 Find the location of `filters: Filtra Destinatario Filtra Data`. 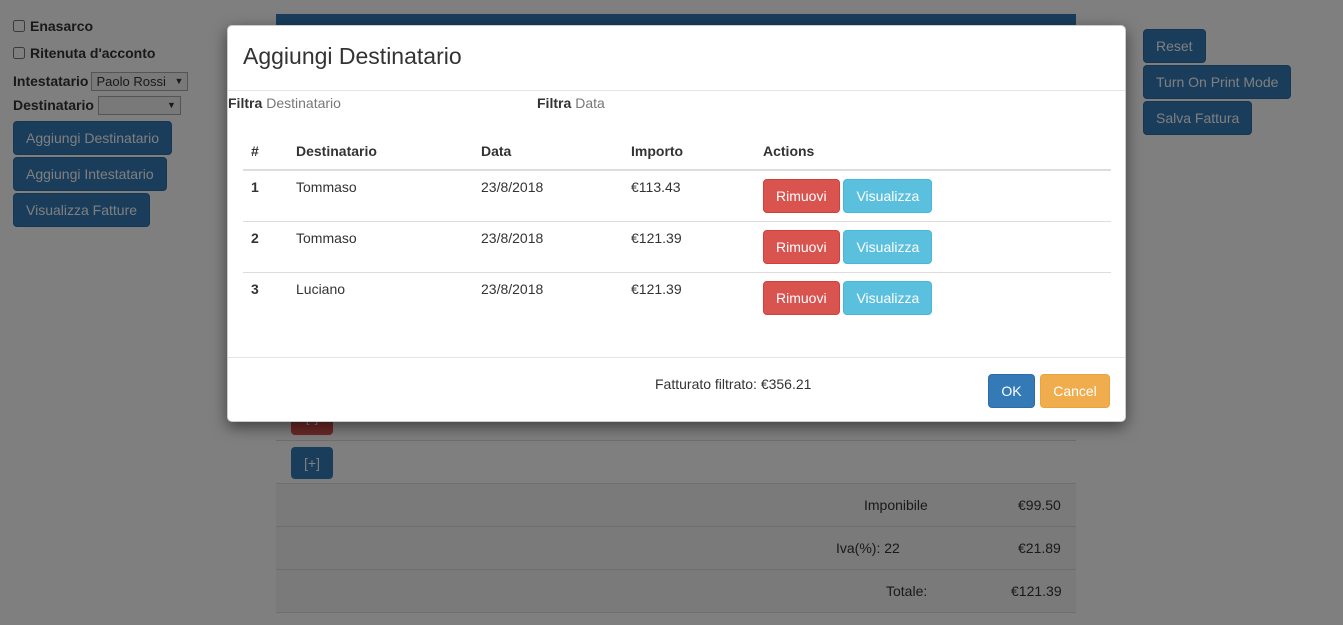

filters: Filtra Destinatario Filtra Data is located at coordinates (676, 105).